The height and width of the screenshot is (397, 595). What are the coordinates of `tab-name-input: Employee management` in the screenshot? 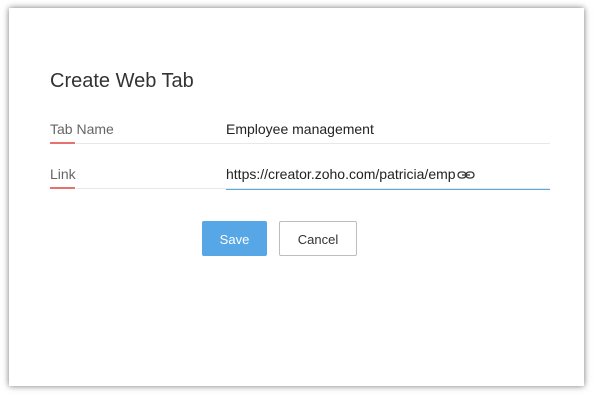 It's located at (388, 129).